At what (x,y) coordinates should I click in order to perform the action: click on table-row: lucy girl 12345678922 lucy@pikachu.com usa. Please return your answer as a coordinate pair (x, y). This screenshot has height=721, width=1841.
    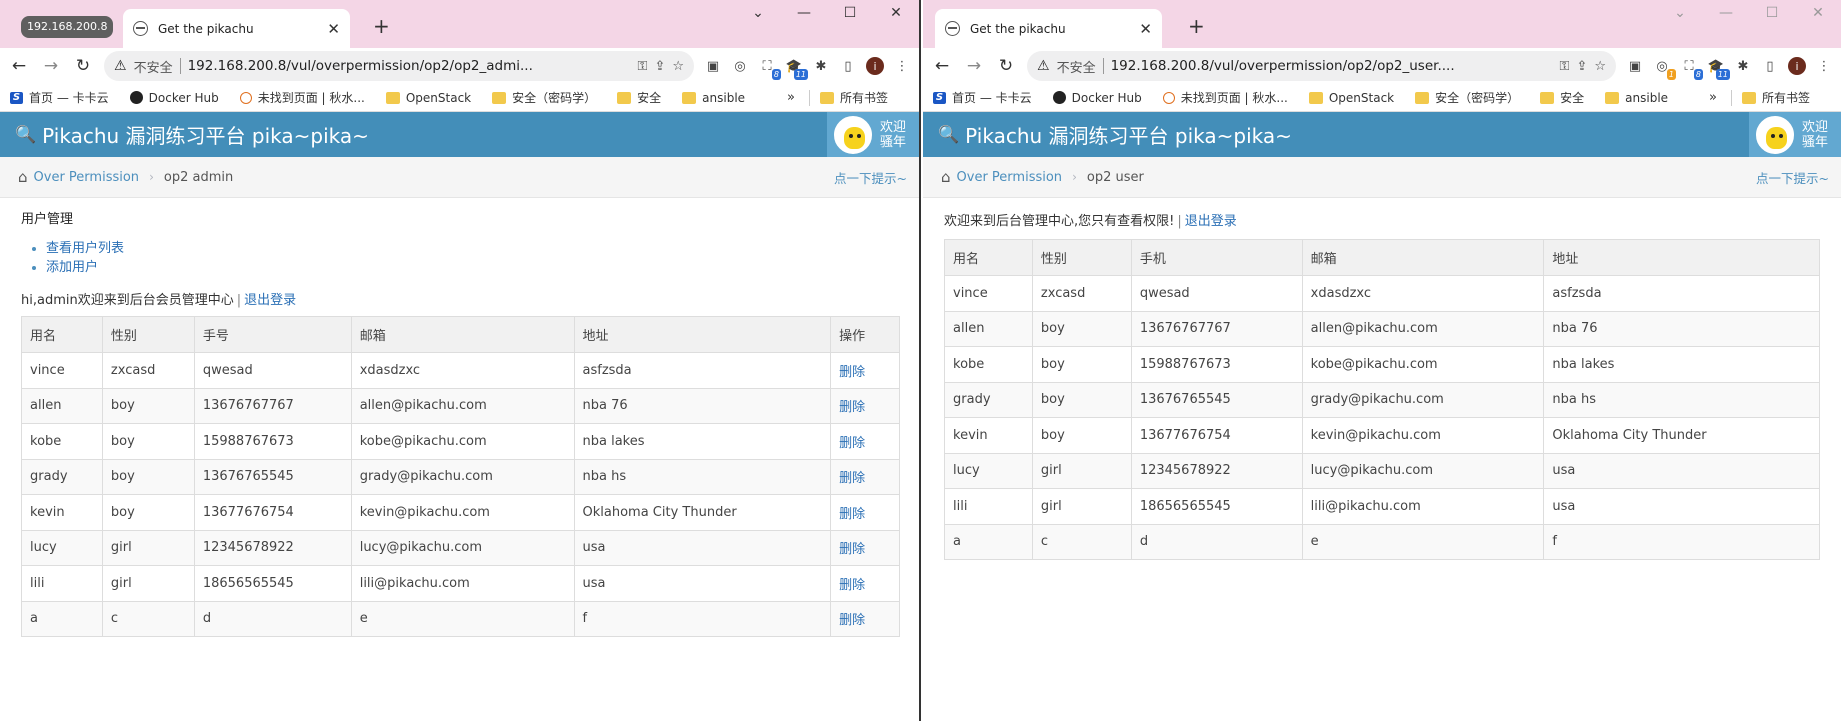
    Looking at the image, I should click on (1382, 470).